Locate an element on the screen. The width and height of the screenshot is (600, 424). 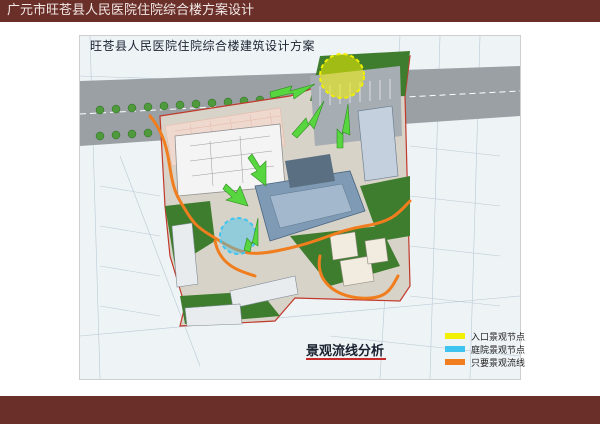
section-title: 景观流线分析 is located at coordinates (346, 350).